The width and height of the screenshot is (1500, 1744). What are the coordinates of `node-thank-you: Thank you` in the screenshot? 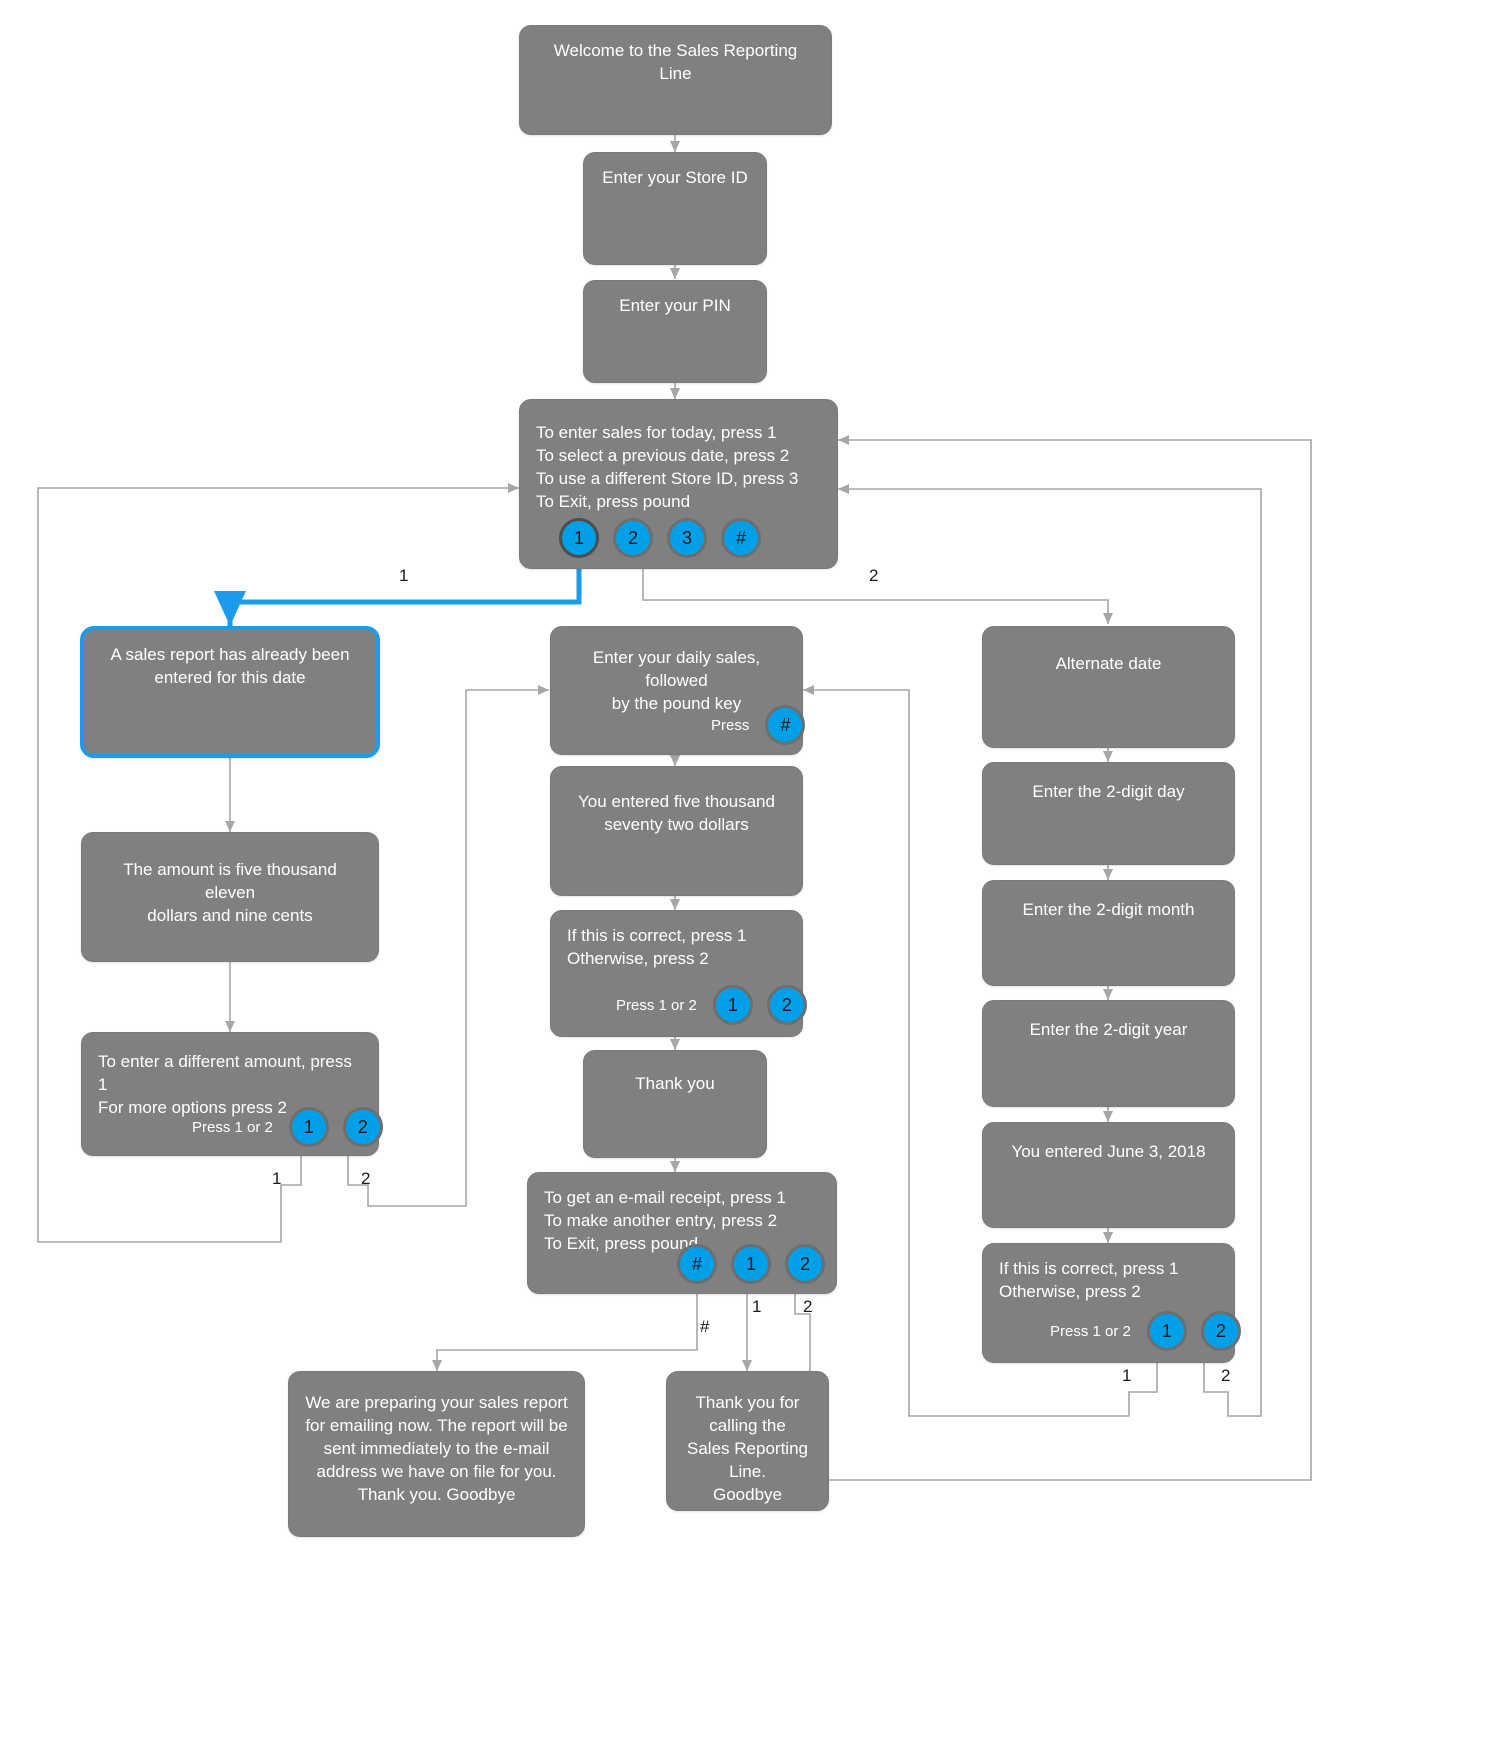 It's located at (675, 1104).